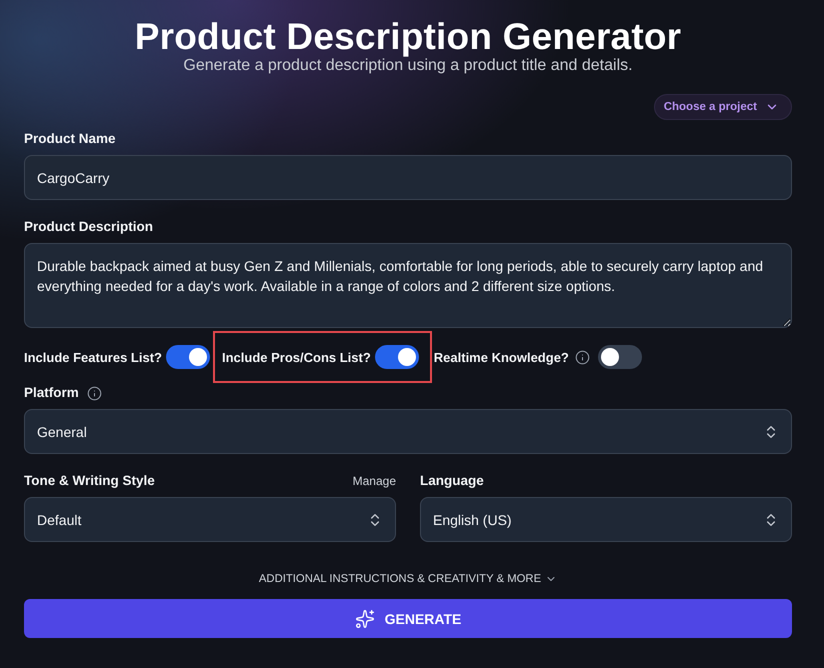 This screenshot has height=668, width=824. What do you see at coordinates (408, 177) in the screenshot?
I see `product-name-field: CargoCarry` at bounding box center [408, 177].